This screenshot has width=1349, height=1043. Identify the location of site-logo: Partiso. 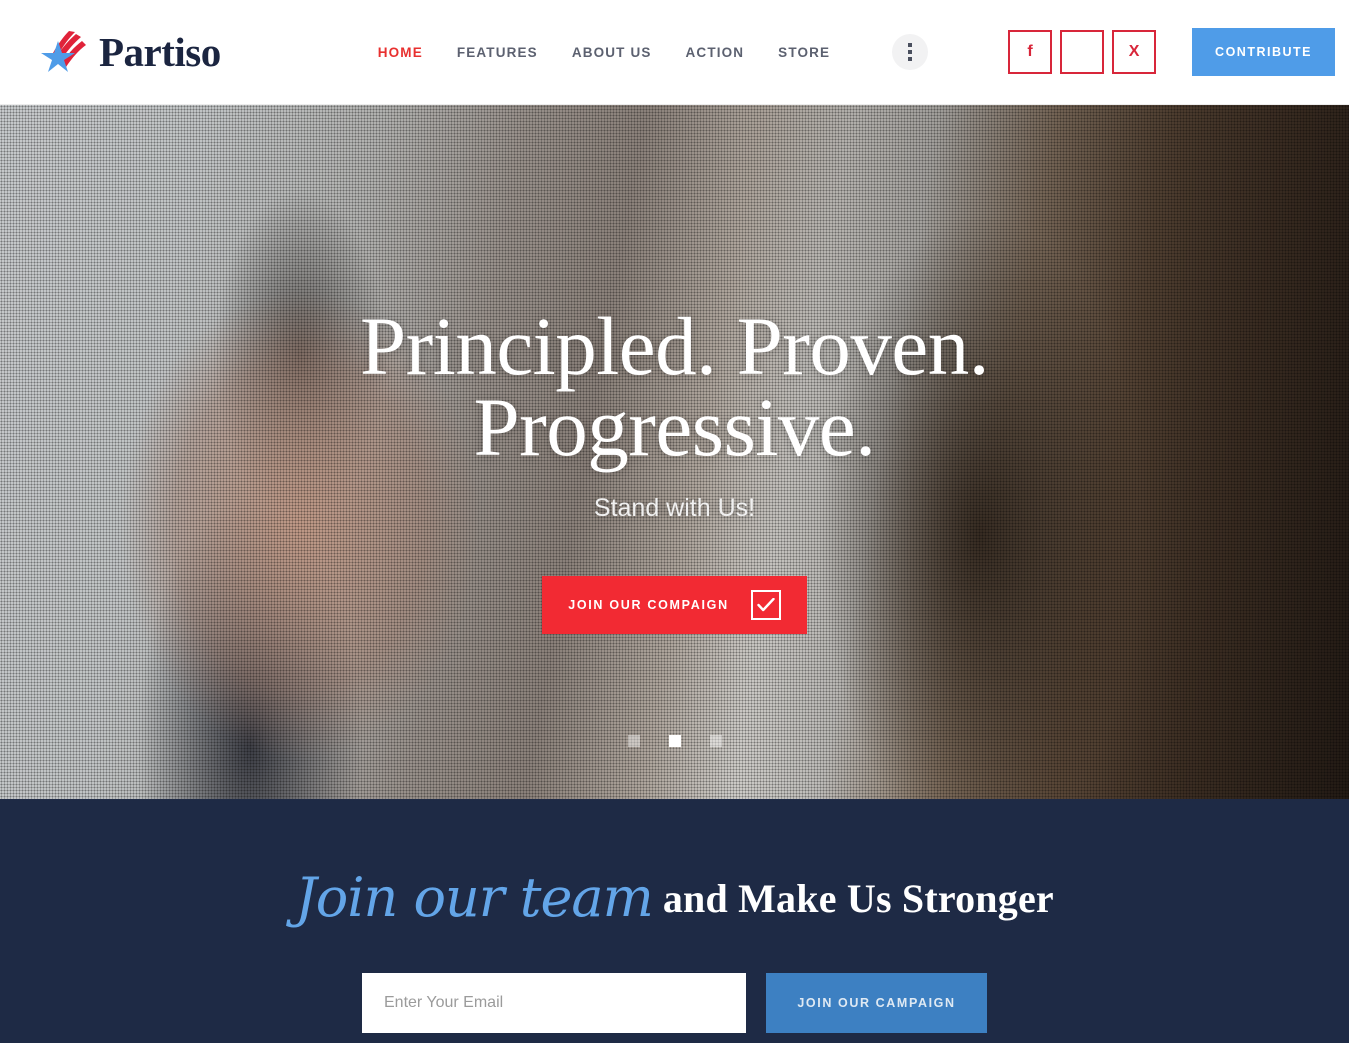
(129, 52).